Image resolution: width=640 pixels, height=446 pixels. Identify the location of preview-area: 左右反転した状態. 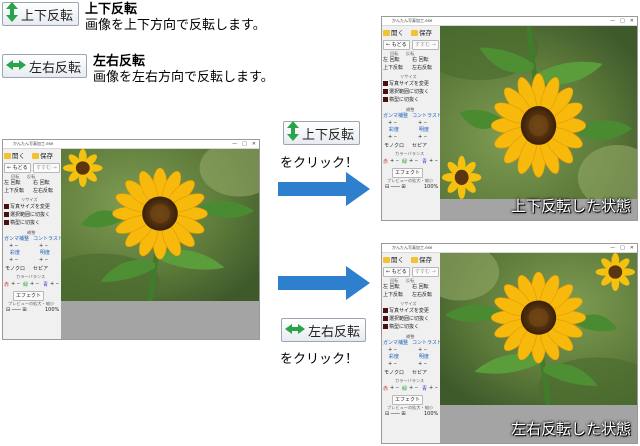
(538, 348).